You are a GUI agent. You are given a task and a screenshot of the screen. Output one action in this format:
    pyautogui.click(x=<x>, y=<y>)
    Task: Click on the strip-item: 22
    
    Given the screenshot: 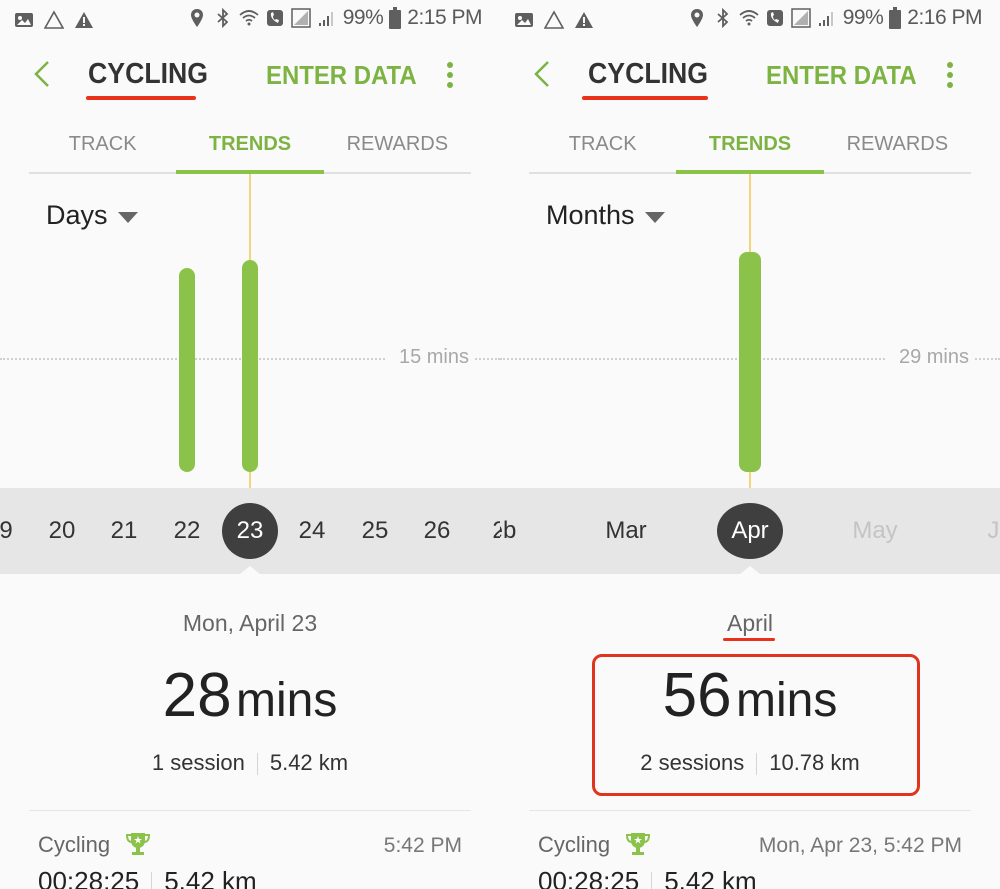 What is the action you would take?
    pyautogui.click(x=187, y=531)
    